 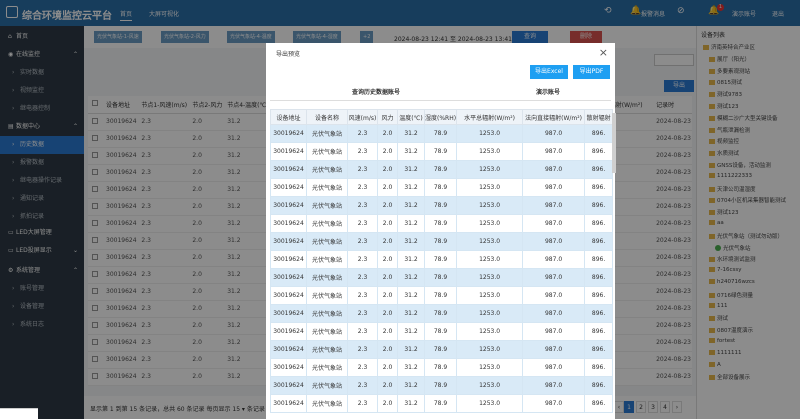 What do you see at coordinates (288, 54) in the screenshot?
I see `dialog-title: 导出预览` at bounding box center [288, 54].